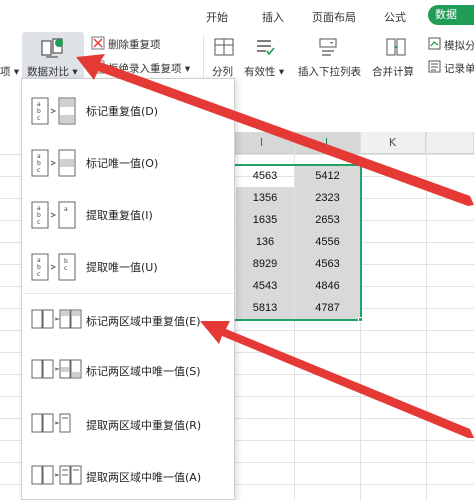 This screenshot has width=474, height=500. What do you see at coordinates (327, 176) in the screenshot?
I see `cell: 5412` at bounding box center [327, 176].